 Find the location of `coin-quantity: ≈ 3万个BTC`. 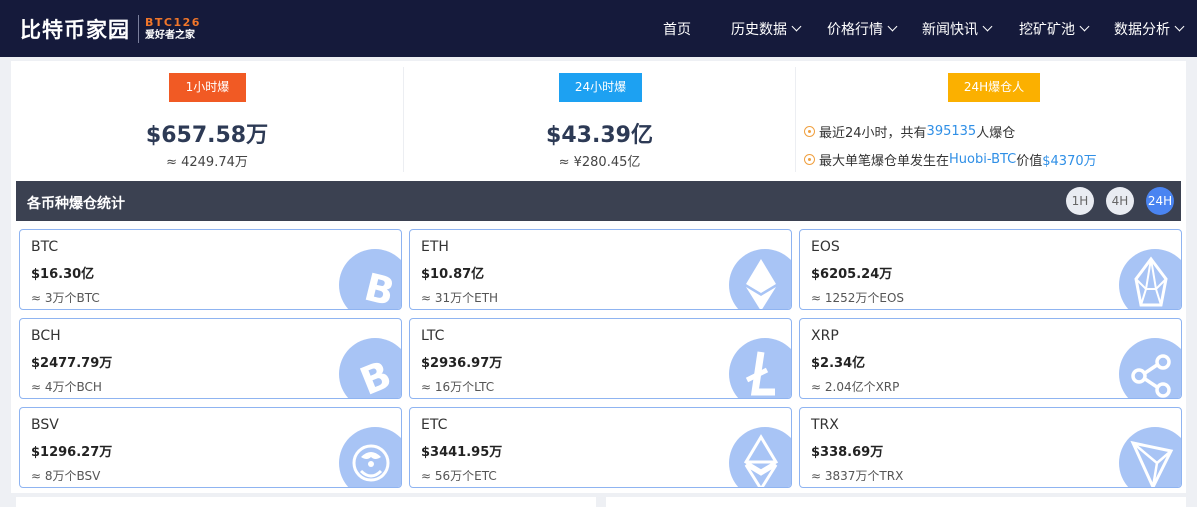

coin-quantity: ≈ 3万个BTC is located at coordinates (65, 298).